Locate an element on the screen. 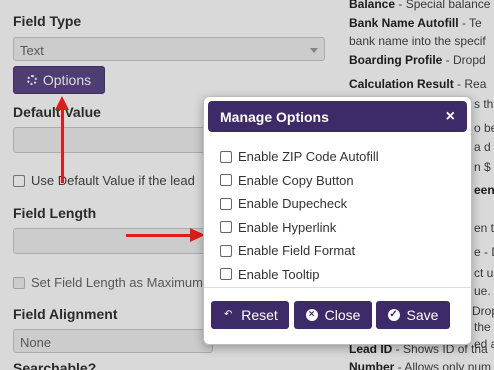 This screenshot has height=370, width=494. option-label: Enable Hyperlink is located at coordinates (287, 227).